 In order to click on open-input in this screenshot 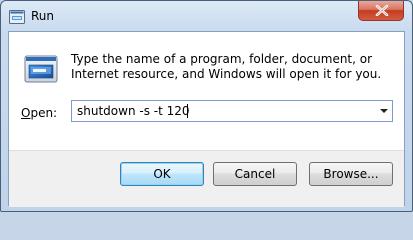, I will do `click(222, 111)`.